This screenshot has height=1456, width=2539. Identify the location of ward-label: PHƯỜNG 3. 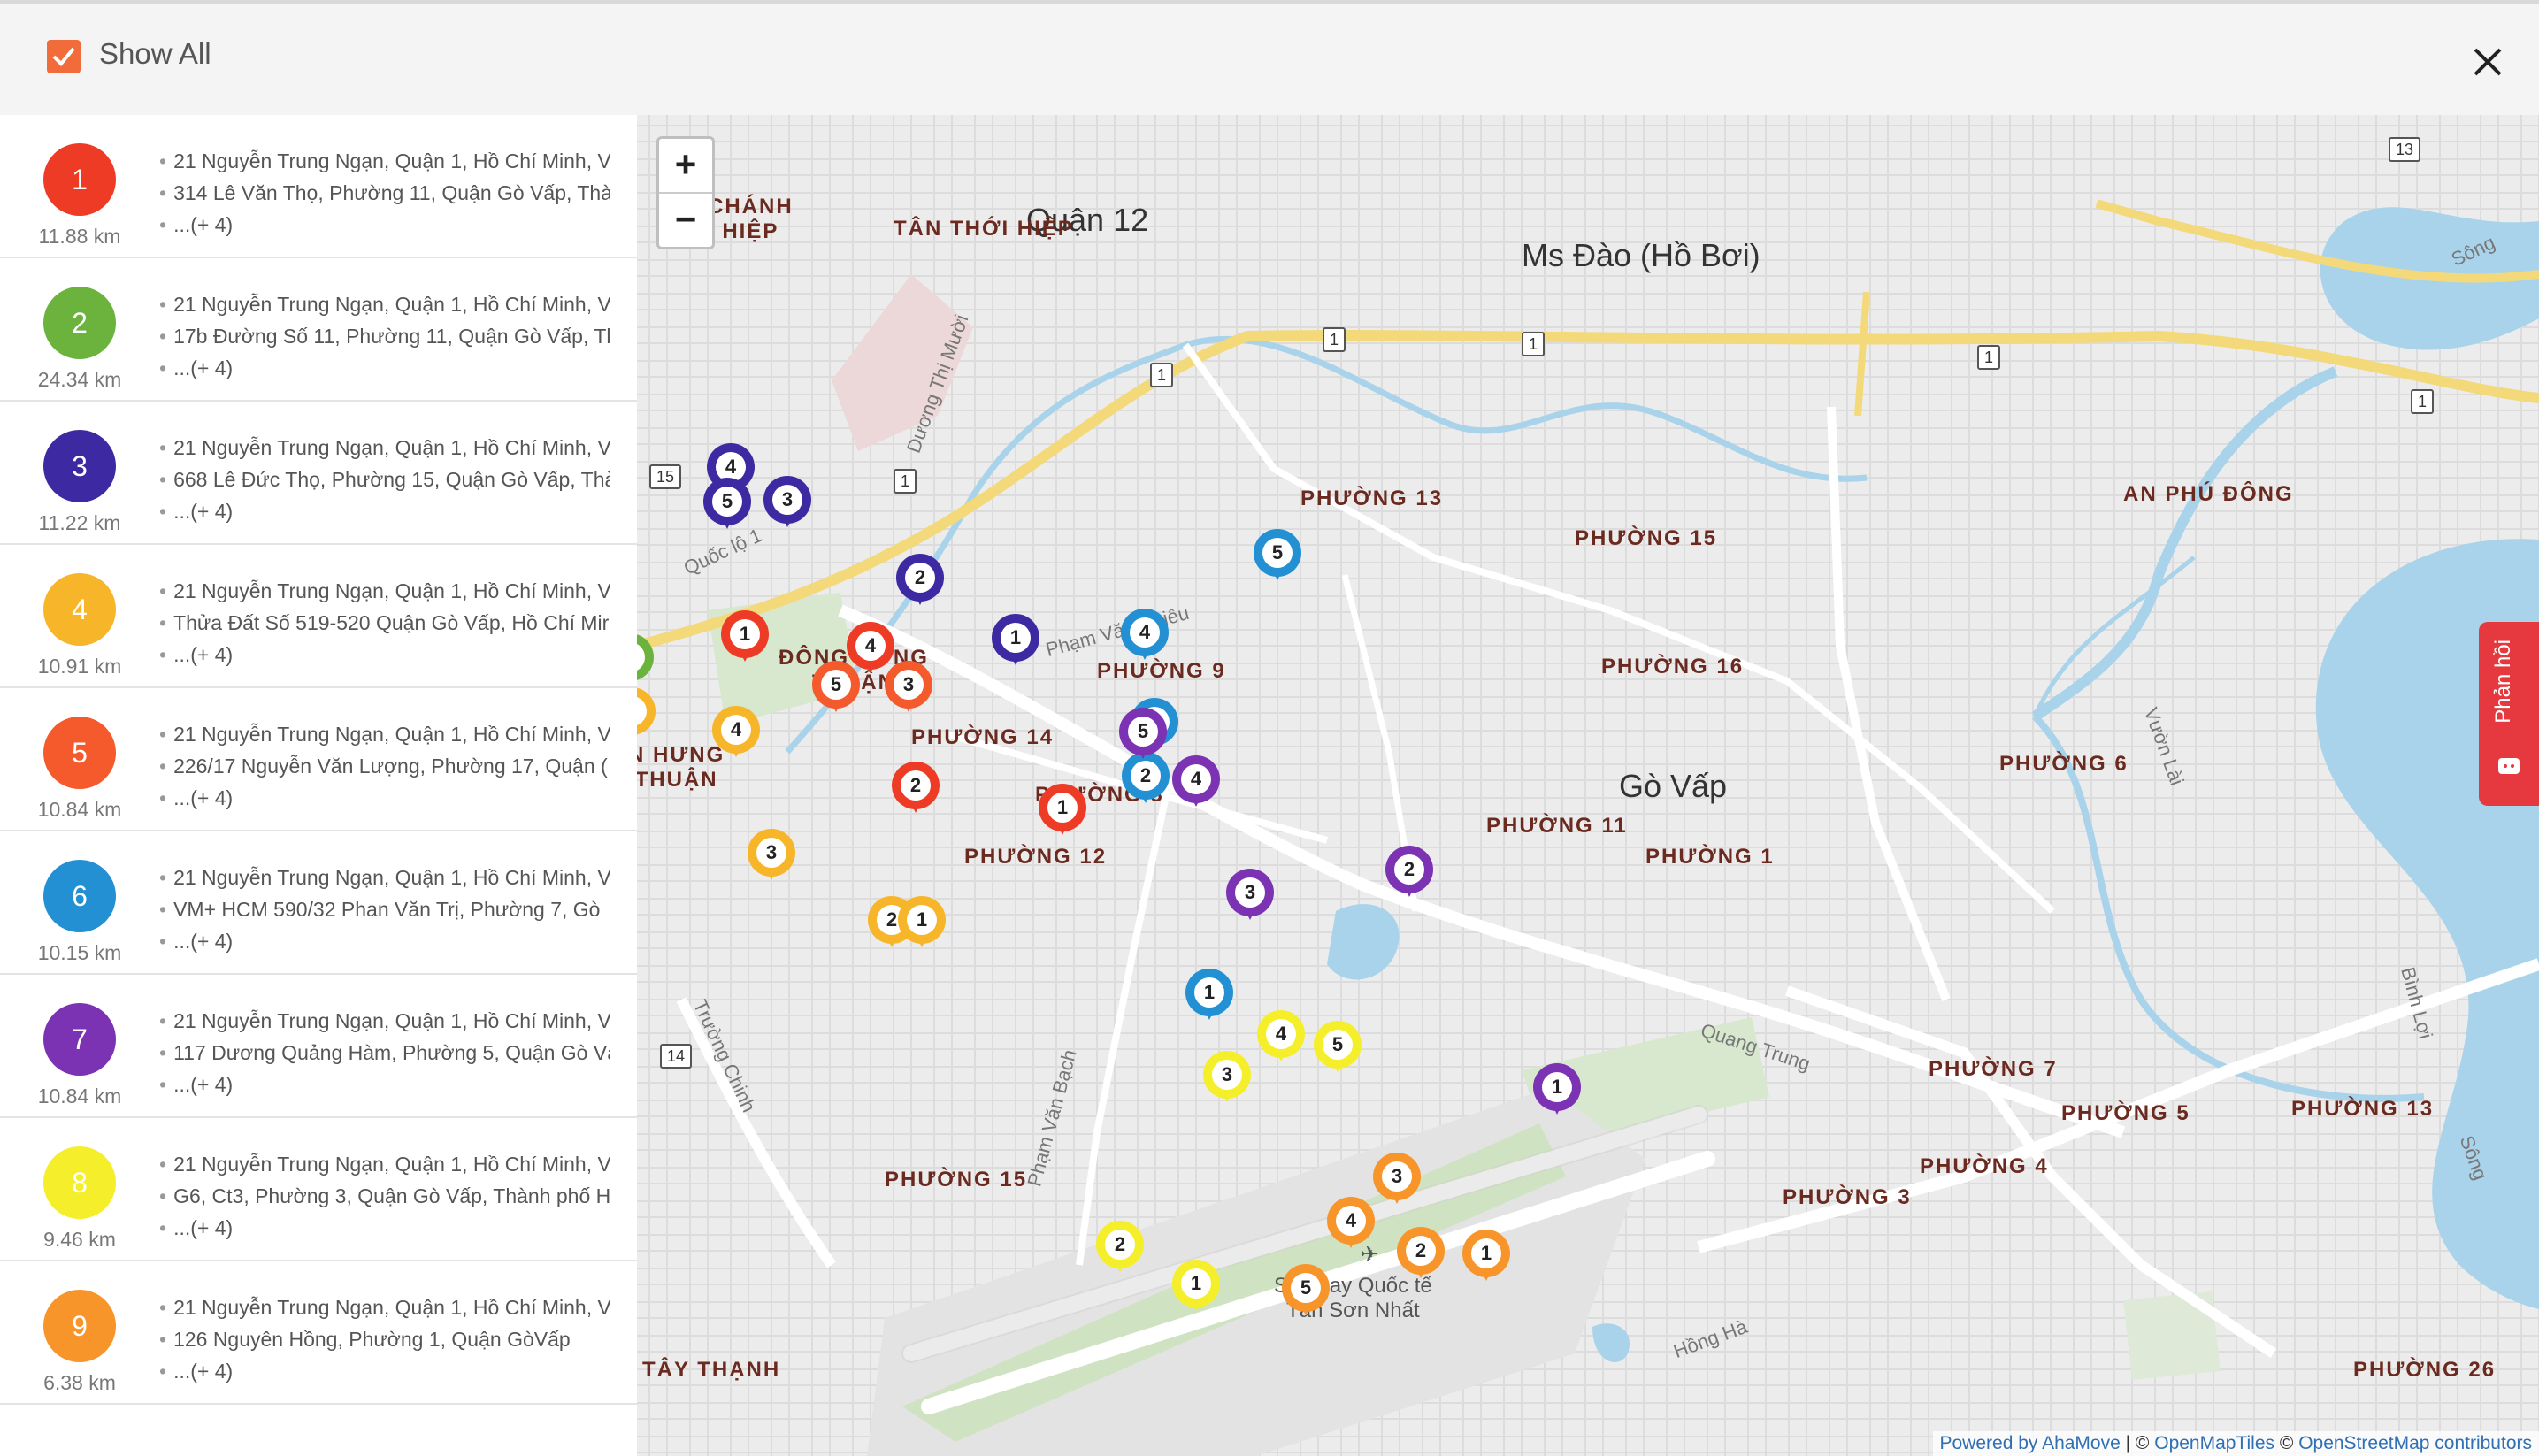
(1847, 1197).